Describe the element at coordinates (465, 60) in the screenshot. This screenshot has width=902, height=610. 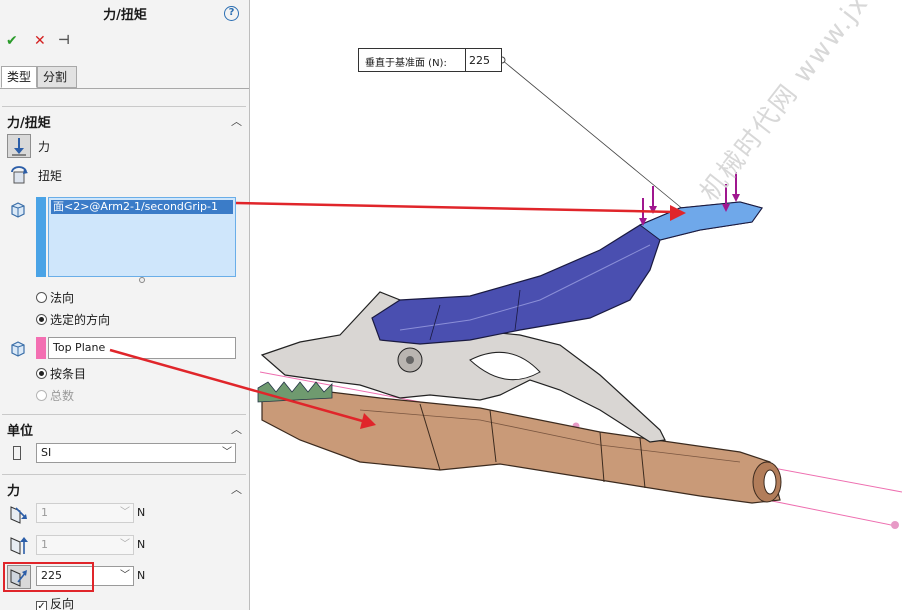
I see `callout-divider` at that location.